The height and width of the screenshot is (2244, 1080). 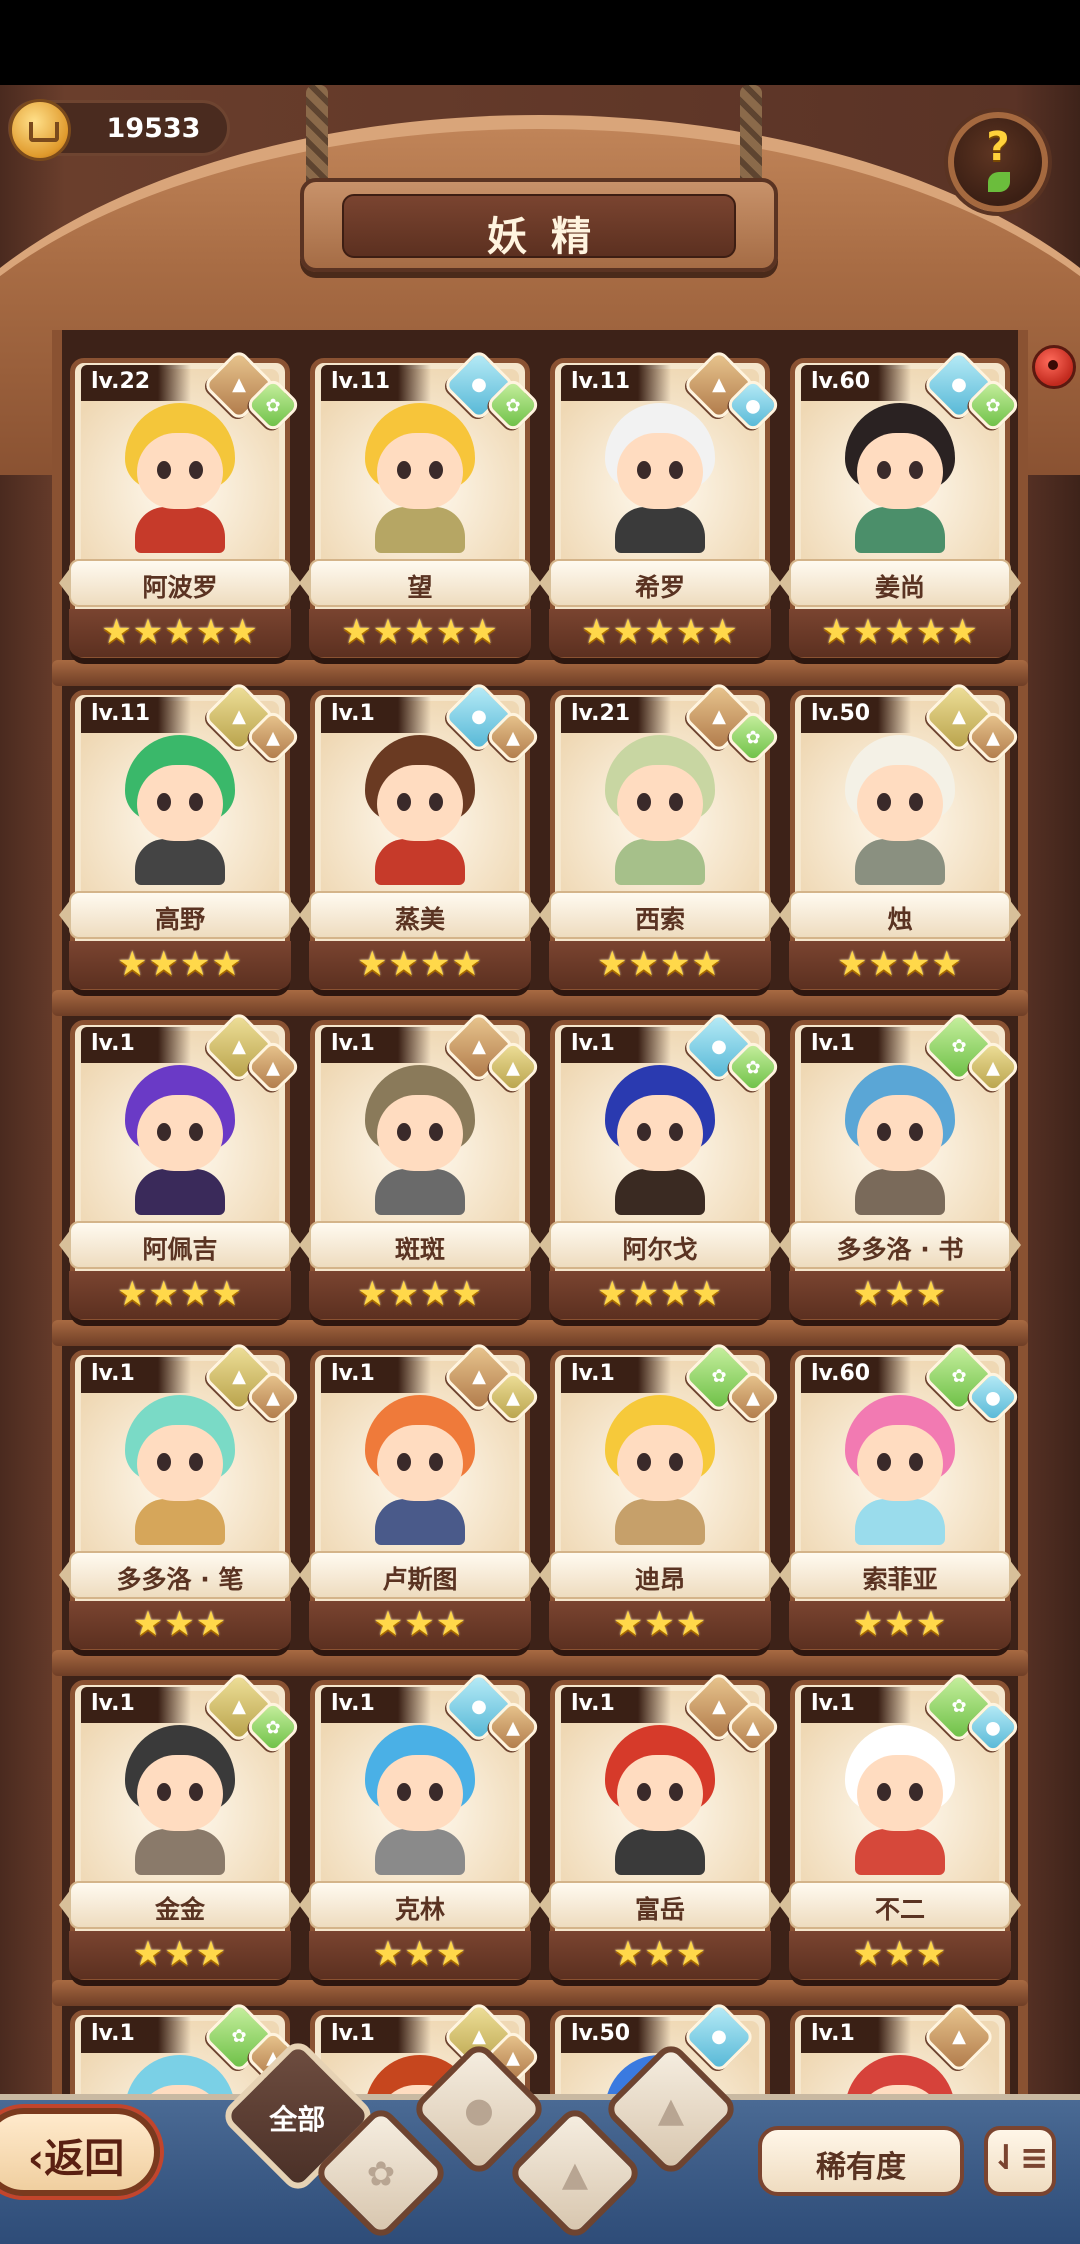 What do you see at coordinates (179, 1909) in the screenshot?
I see `spirit-name: 金金` at bounding box center [179, 1909].